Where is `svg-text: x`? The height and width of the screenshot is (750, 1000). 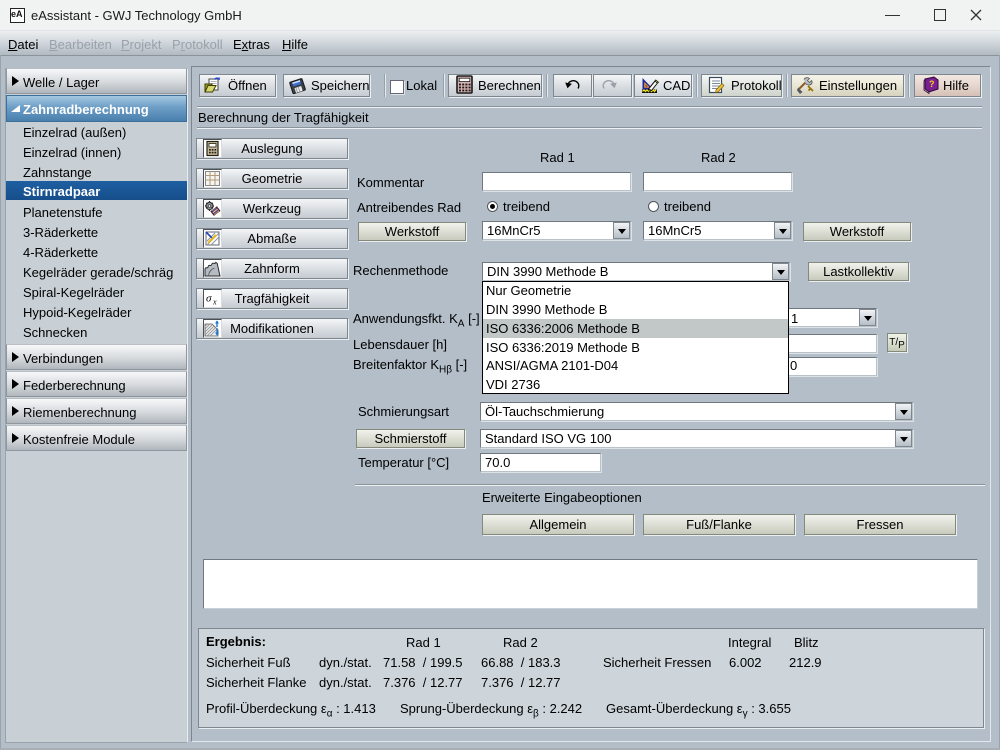
svg-text: x is located at coordinates (214, 302).